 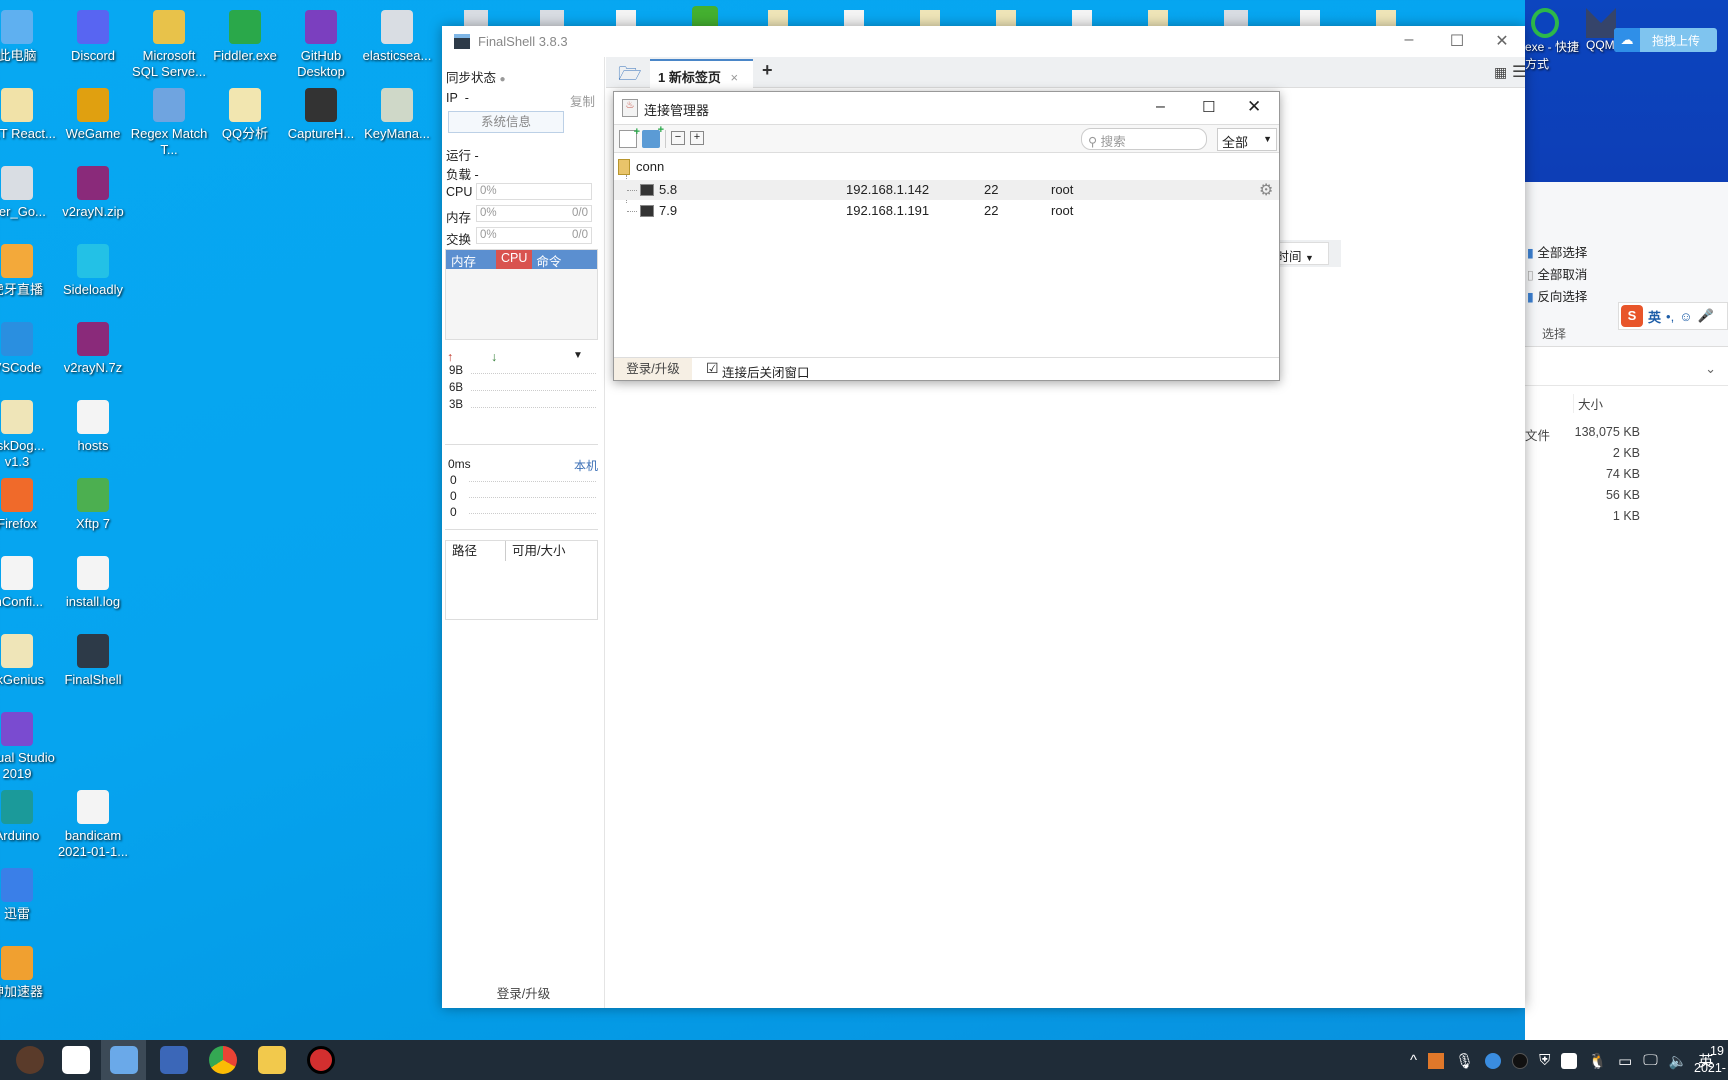 I want to click on grid-view-icon: ▦, so click(x=1500, y=72).